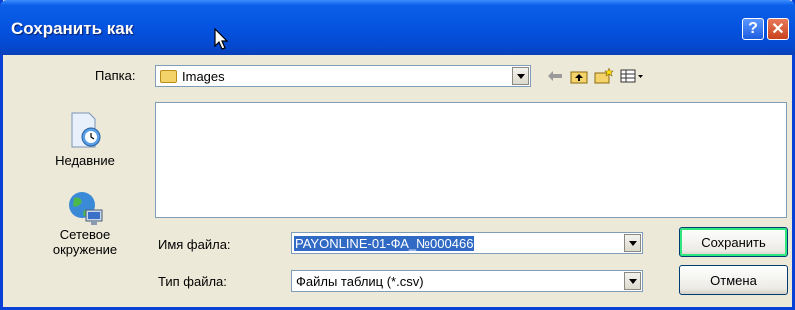 This screenshot has height=310, width=795. What do you see at coordinates (467, 281) in the screenshot?
I see `filetype-select: Файлы таблиц (*.csv)` at bounding box center [467, 281].